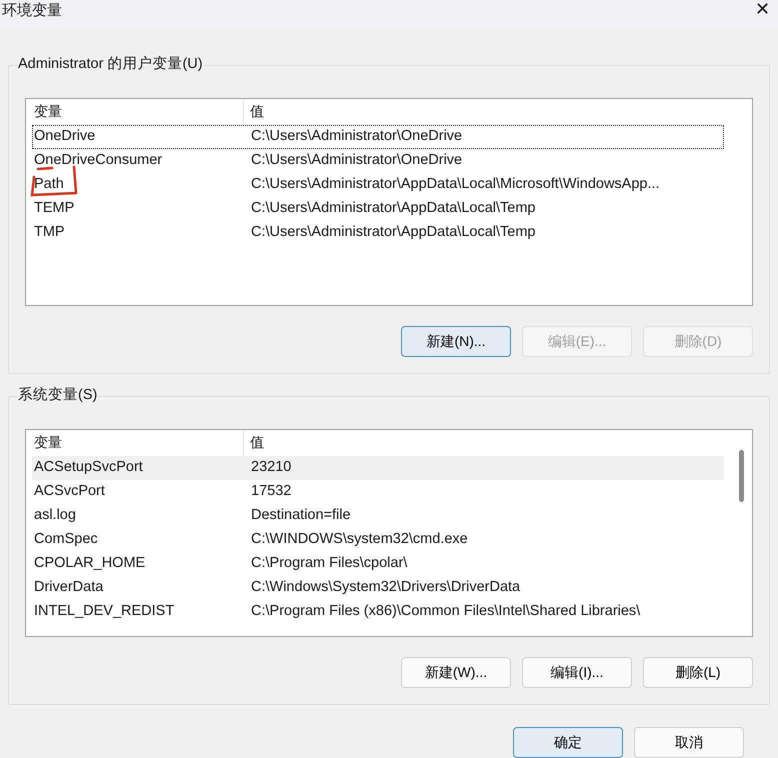 This screenshot has height=758, width=778. I want to click on dialog-button: 取消, so click(689, 742).